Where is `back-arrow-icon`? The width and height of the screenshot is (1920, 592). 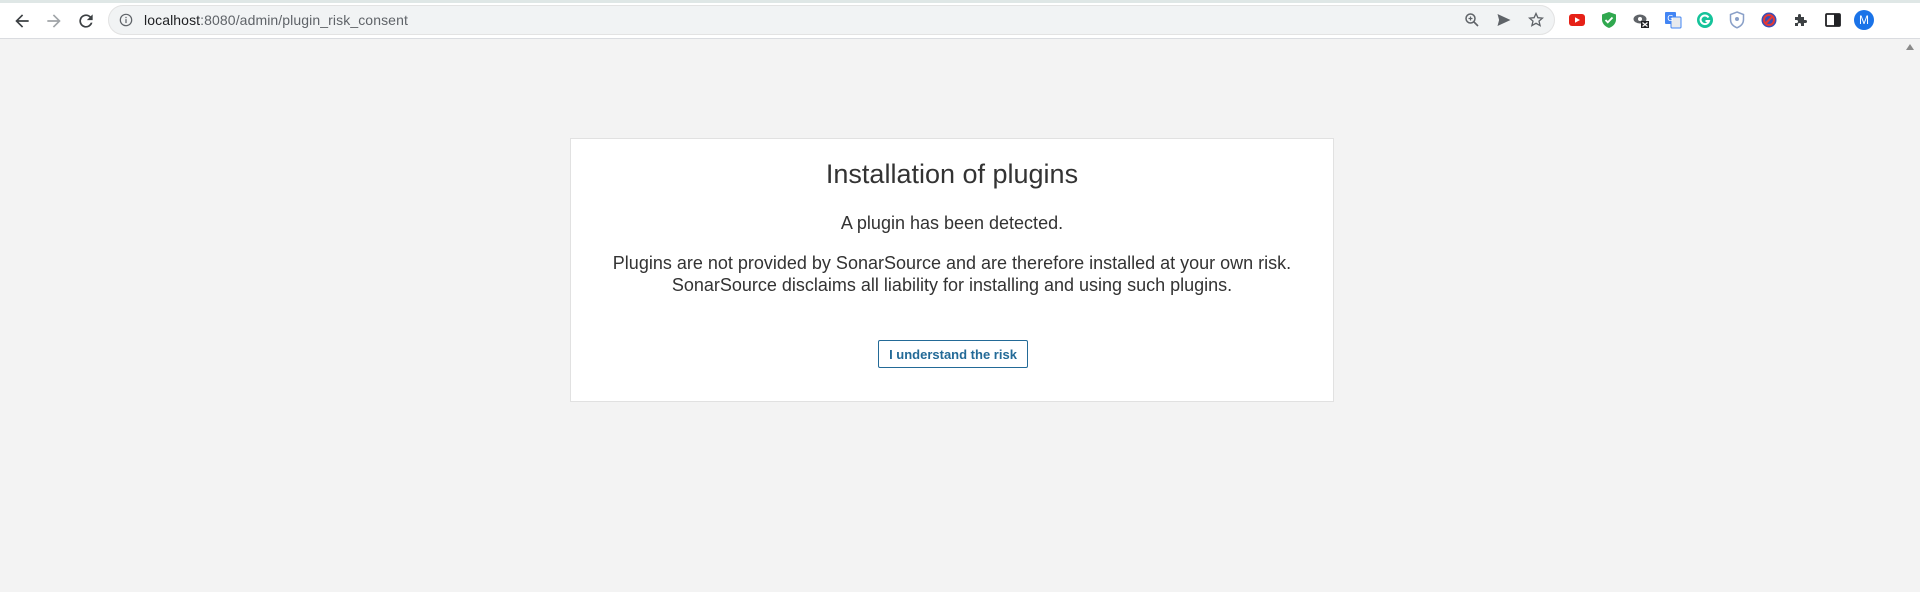 back-arrow-icon is located at coordinates (22, 21).